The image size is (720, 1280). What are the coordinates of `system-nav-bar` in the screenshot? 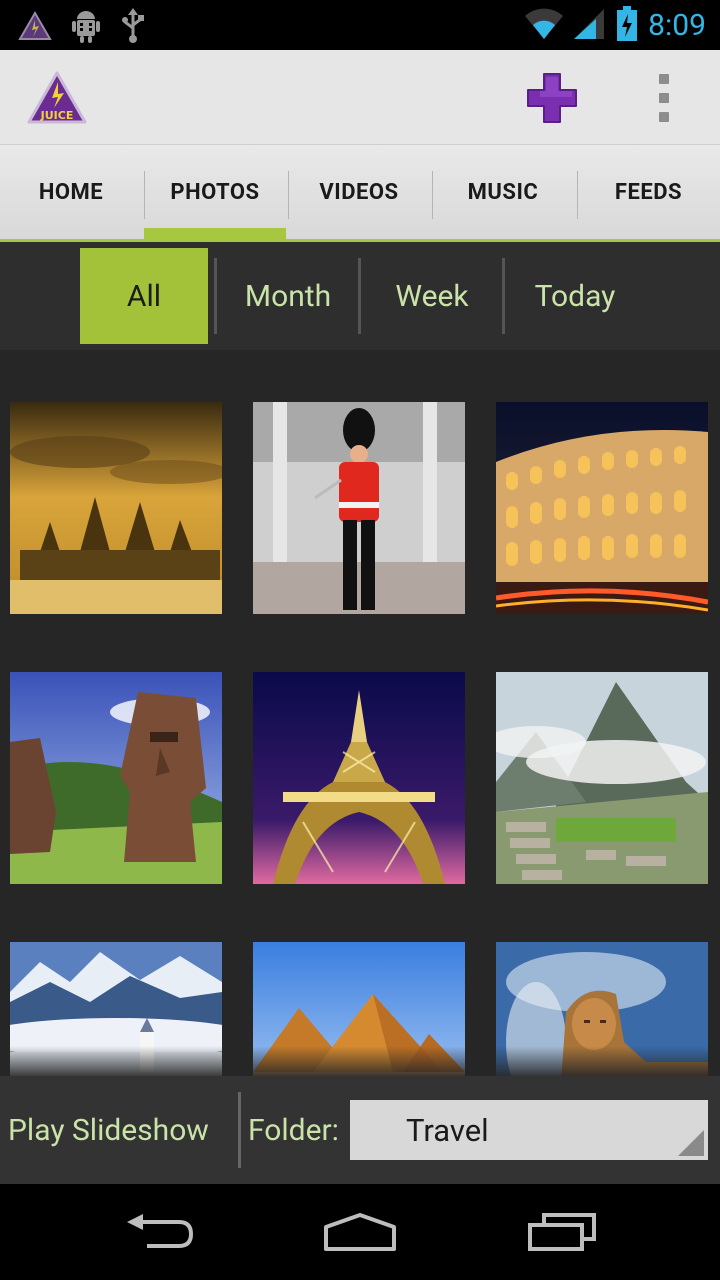 It's located at (360, 1232).